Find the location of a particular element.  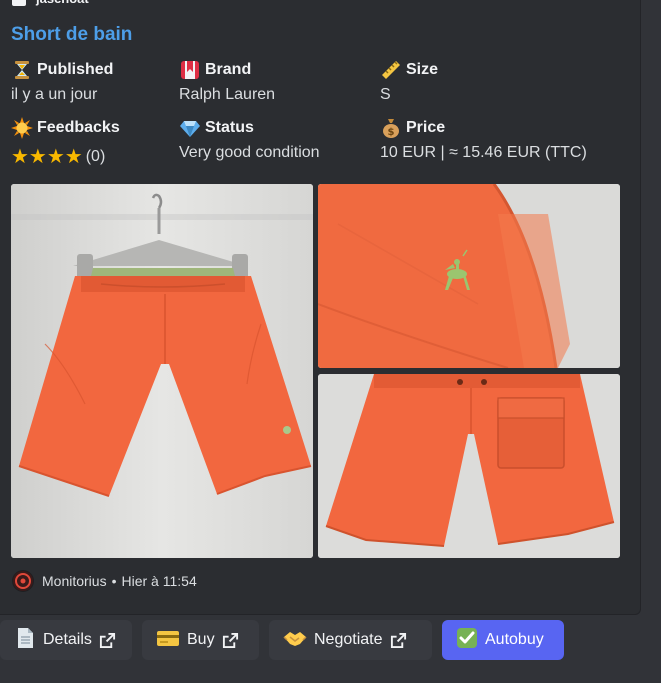

buy-button: Buy is located at coordinates (200, 640).